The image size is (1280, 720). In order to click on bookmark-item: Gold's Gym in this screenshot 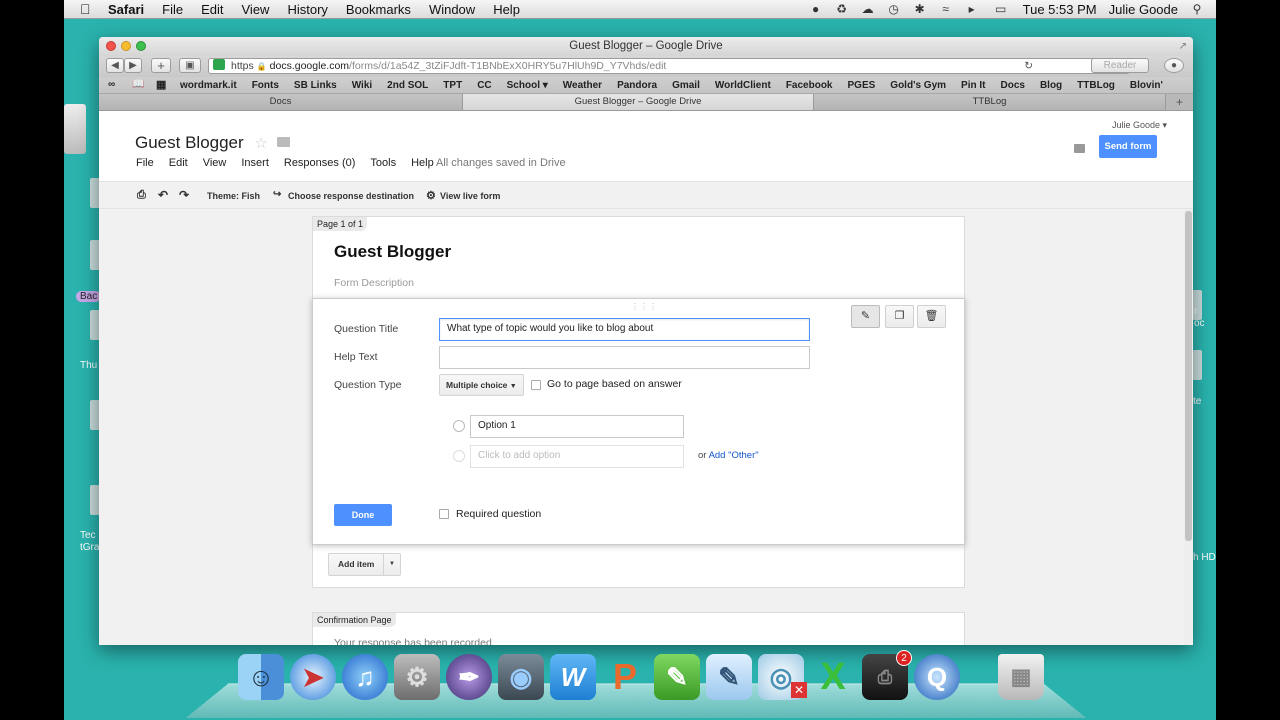, I will do `click(918, 85)`.